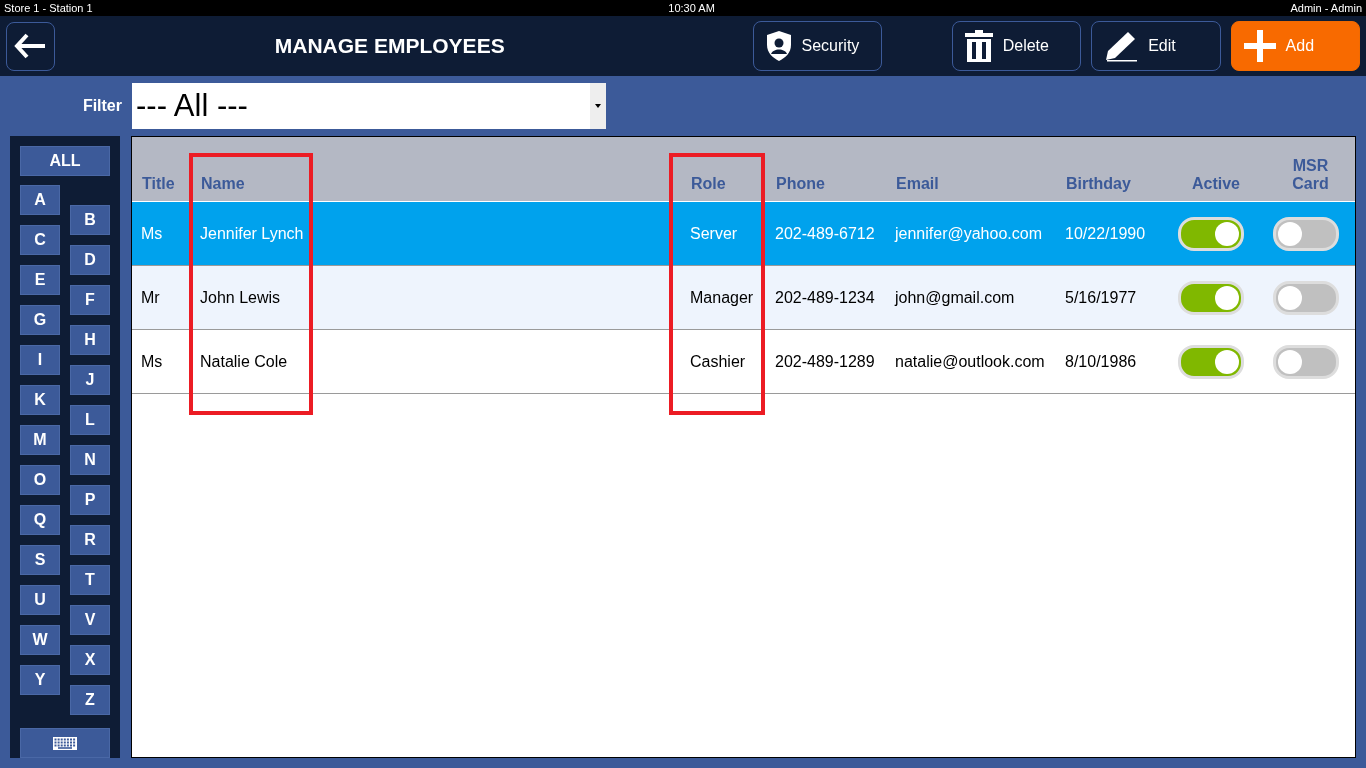 The image size is (1366, 768). Describe the element at coordinates (223, 184) in the screenshot. I see `column-header: Name` at that location.